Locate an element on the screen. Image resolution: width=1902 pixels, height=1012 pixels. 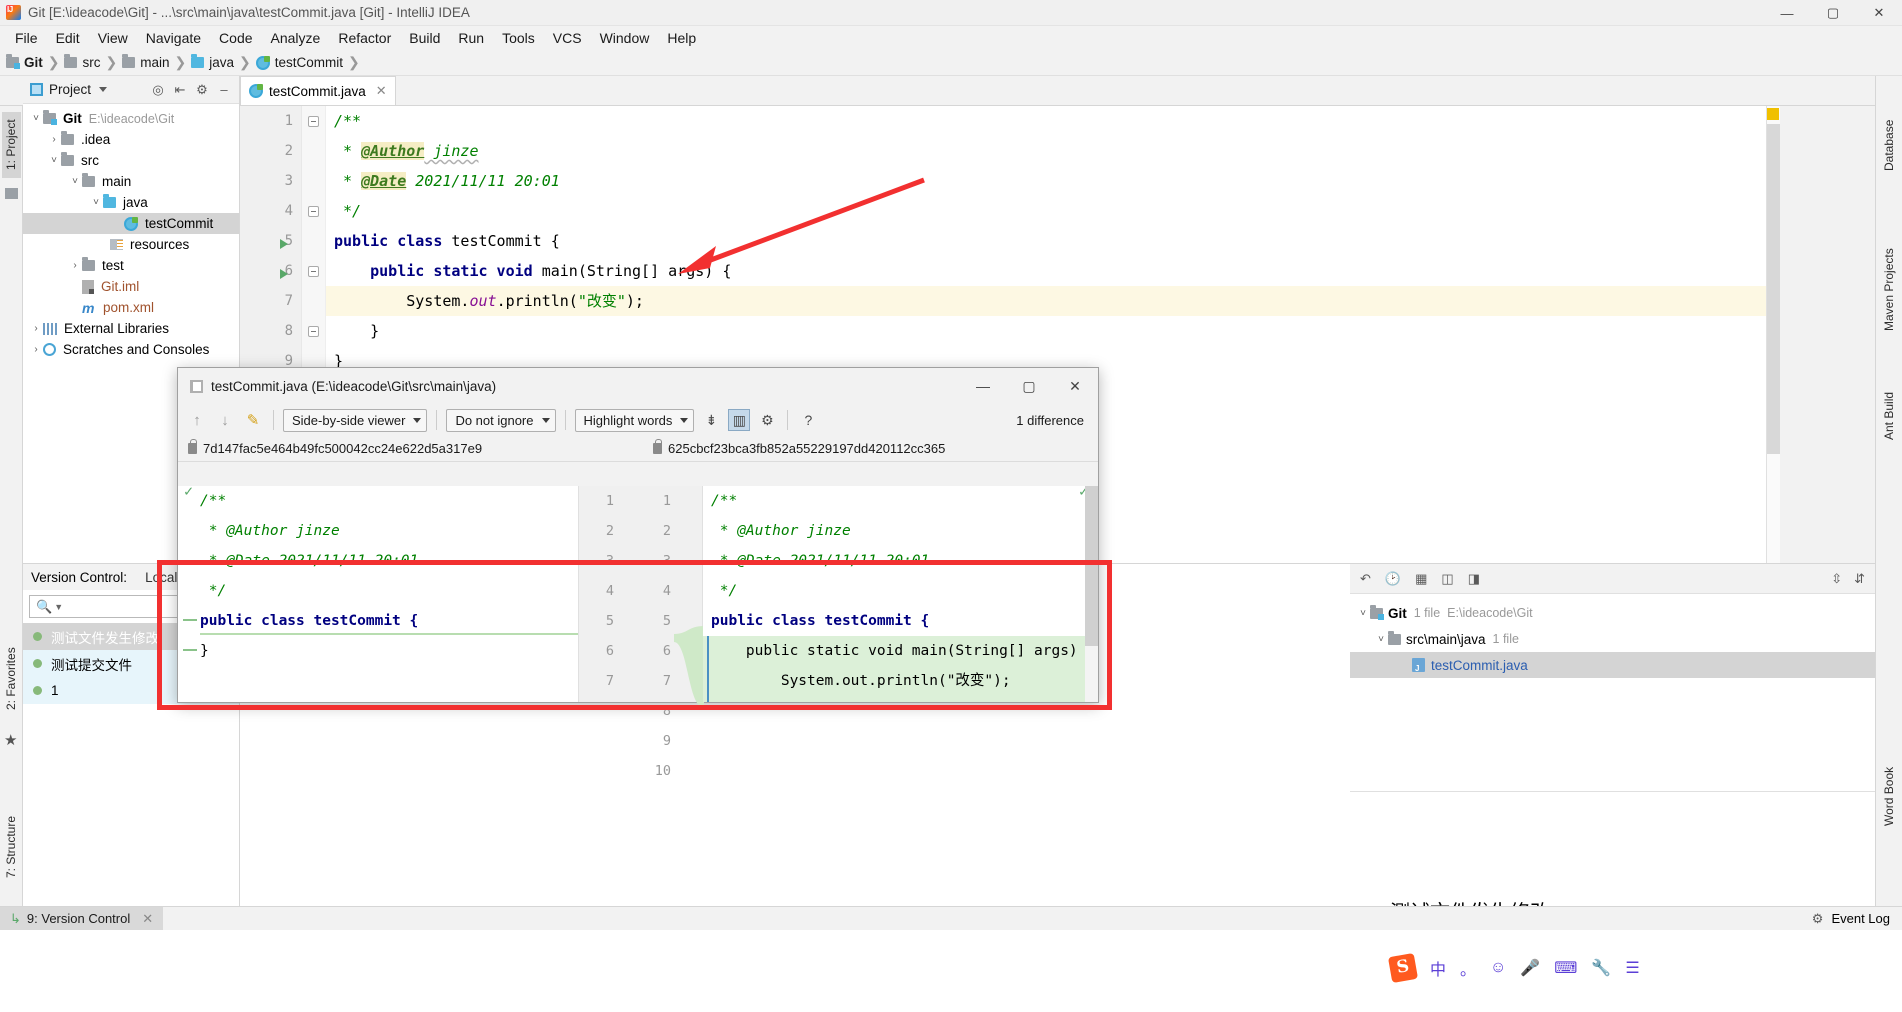
gear-icon: ⚙ is located at coordinates (767, 420).